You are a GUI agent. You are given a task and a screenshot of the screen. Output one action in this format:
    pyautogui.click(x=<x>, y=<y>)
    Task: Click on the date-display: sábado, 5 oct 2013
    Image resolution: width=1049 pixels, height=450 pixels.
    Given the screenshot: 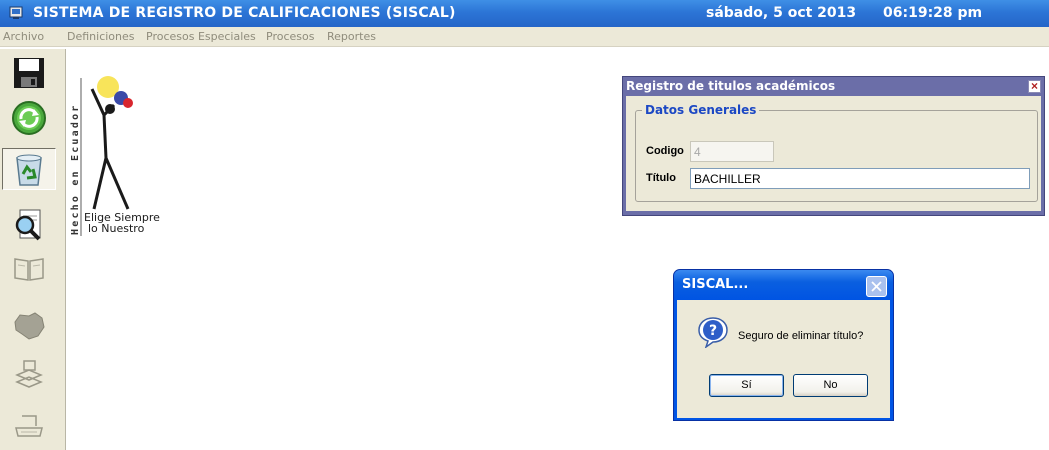 What is the action you would take?
    pyautogui.click(x=781, y=13)
    